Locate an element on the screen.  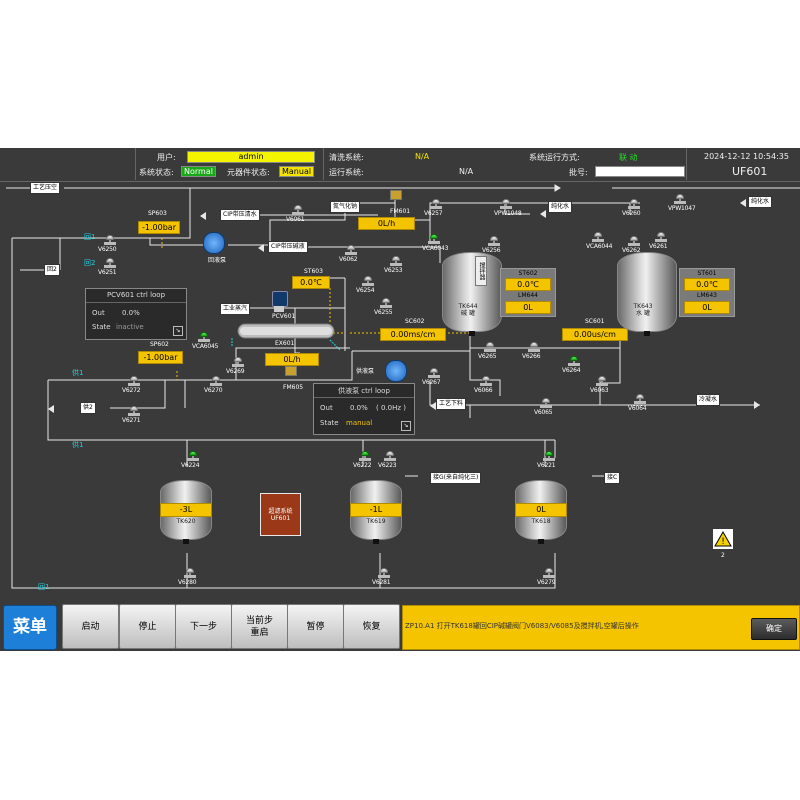
pause-button: 暂停 is located at coordinates (315, 626).